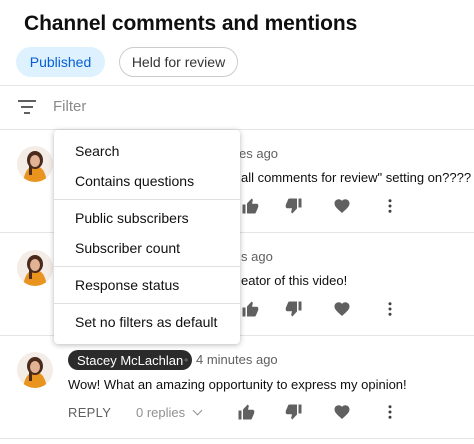  Describe the element at coordinates (191, 23) in the screenshot. I see `page-title: Channel comments and mentions` at that location.